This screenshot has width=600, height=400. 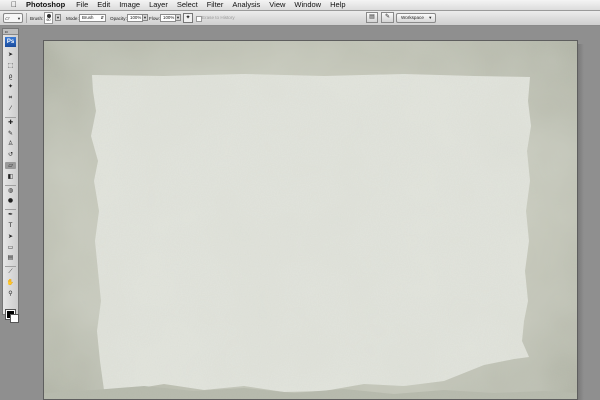 I want to click on ps-logo: Ps, so click(x=10, y=42).